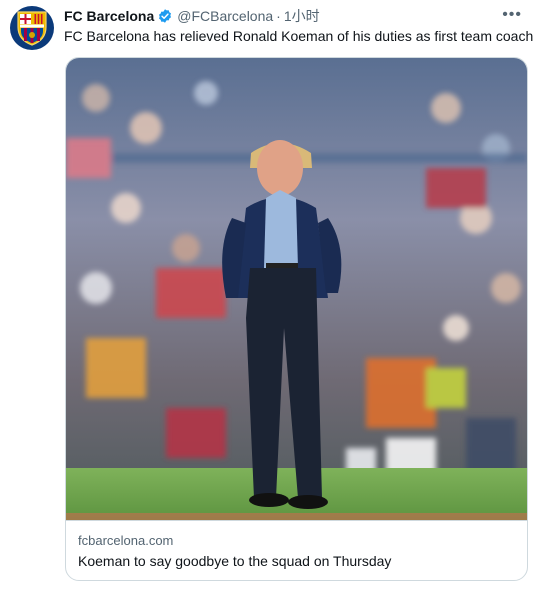 This screenshot has height=591, width=534. What do you see at coordinates (302, 16) in the screenshot?
I see `tweet-timestamp: 1小时` at bounding box center [302, 16].